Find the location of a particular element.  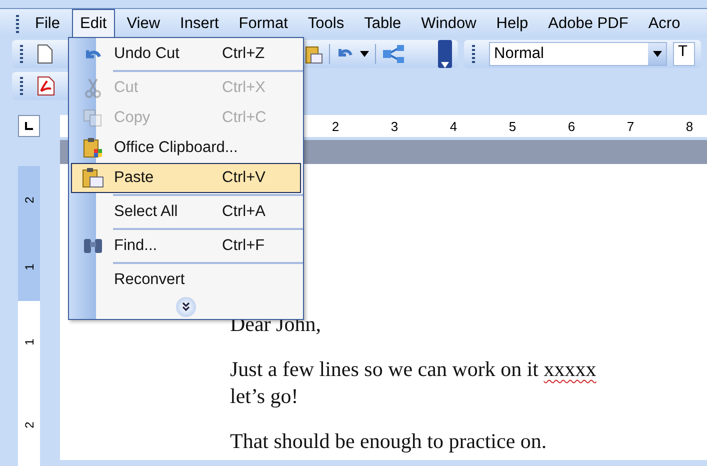

font-dropdown: T is located at coordinates (684, 54).